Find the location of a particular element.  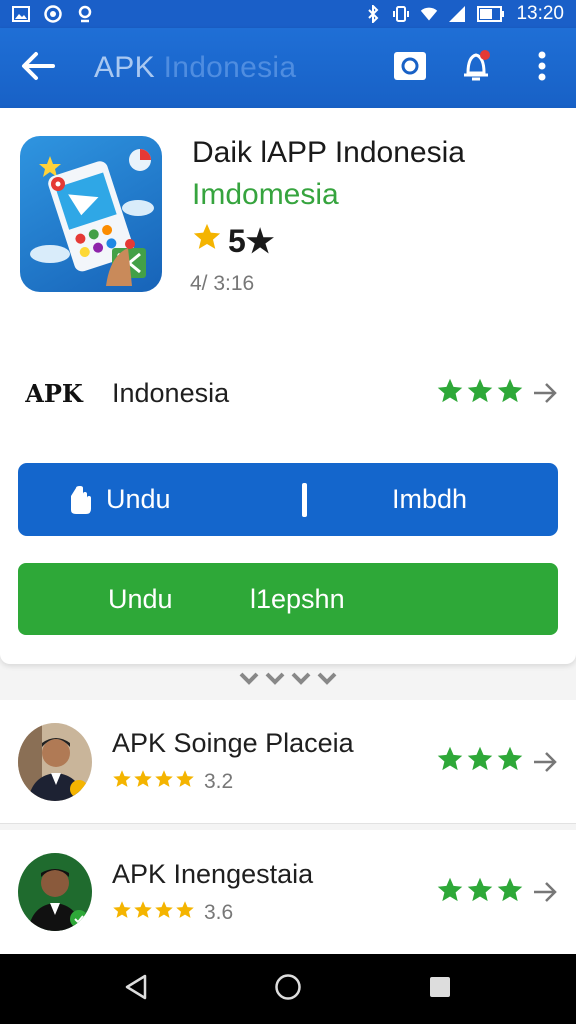

list-item-rating: 3.2 is located at coordinates (233, 782).